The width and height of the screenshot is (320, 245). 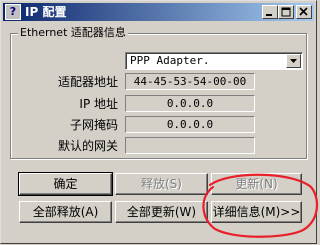 I want to click on question-mark-icon: ?, so click(x=13, y=12).